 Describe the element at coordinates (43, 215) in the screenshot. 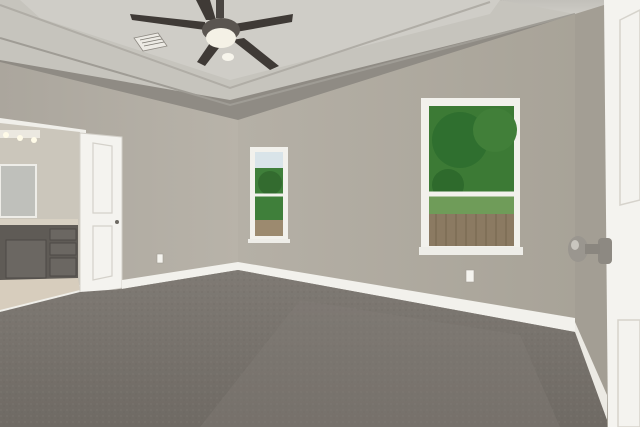

I see `bathroom-doorway` at that location.